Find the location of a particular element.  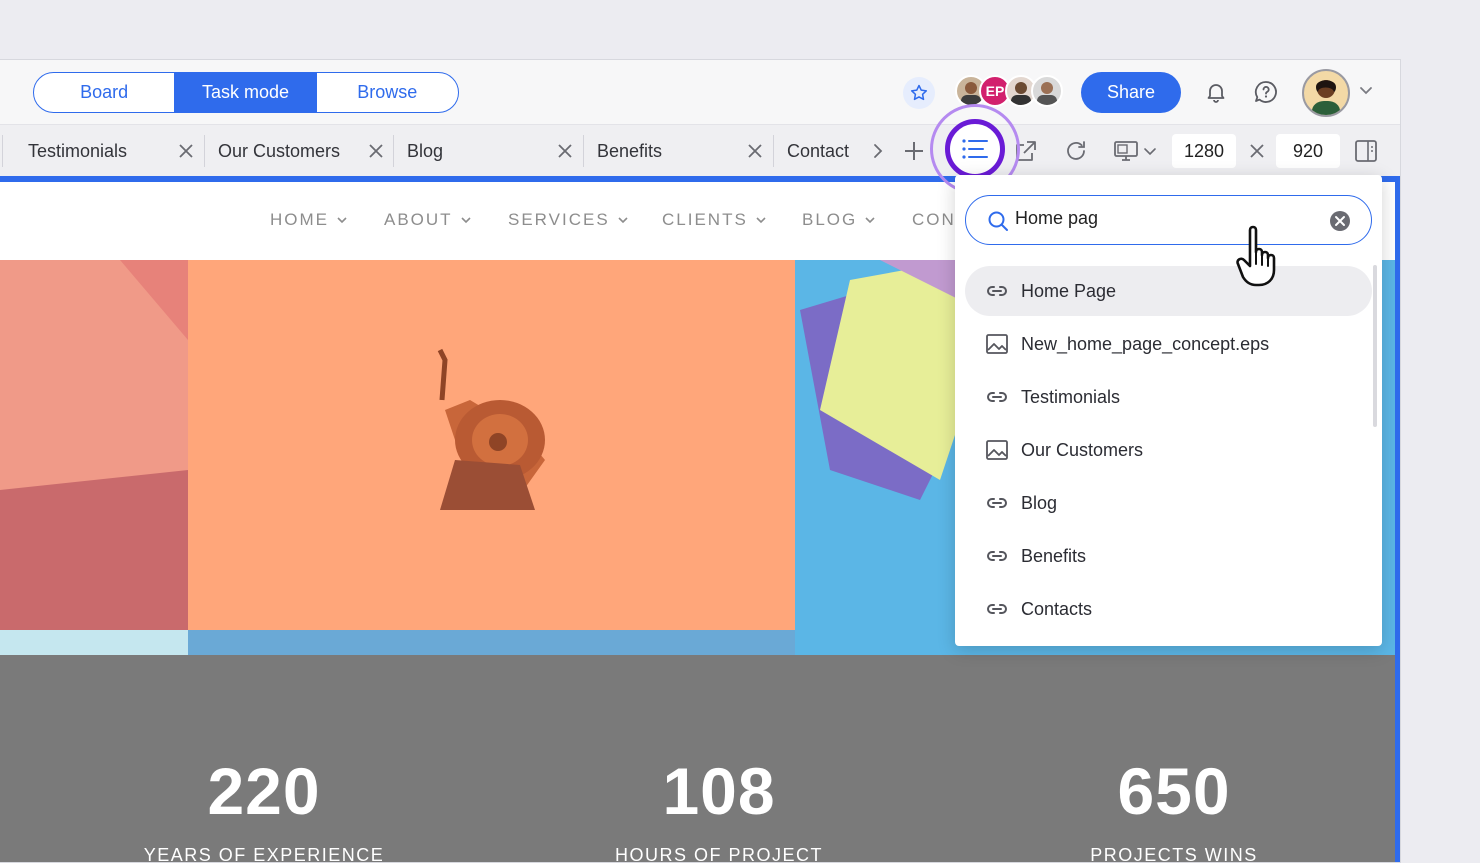

tab-testimonials: Testimonials is located at coordinates (113, 151).